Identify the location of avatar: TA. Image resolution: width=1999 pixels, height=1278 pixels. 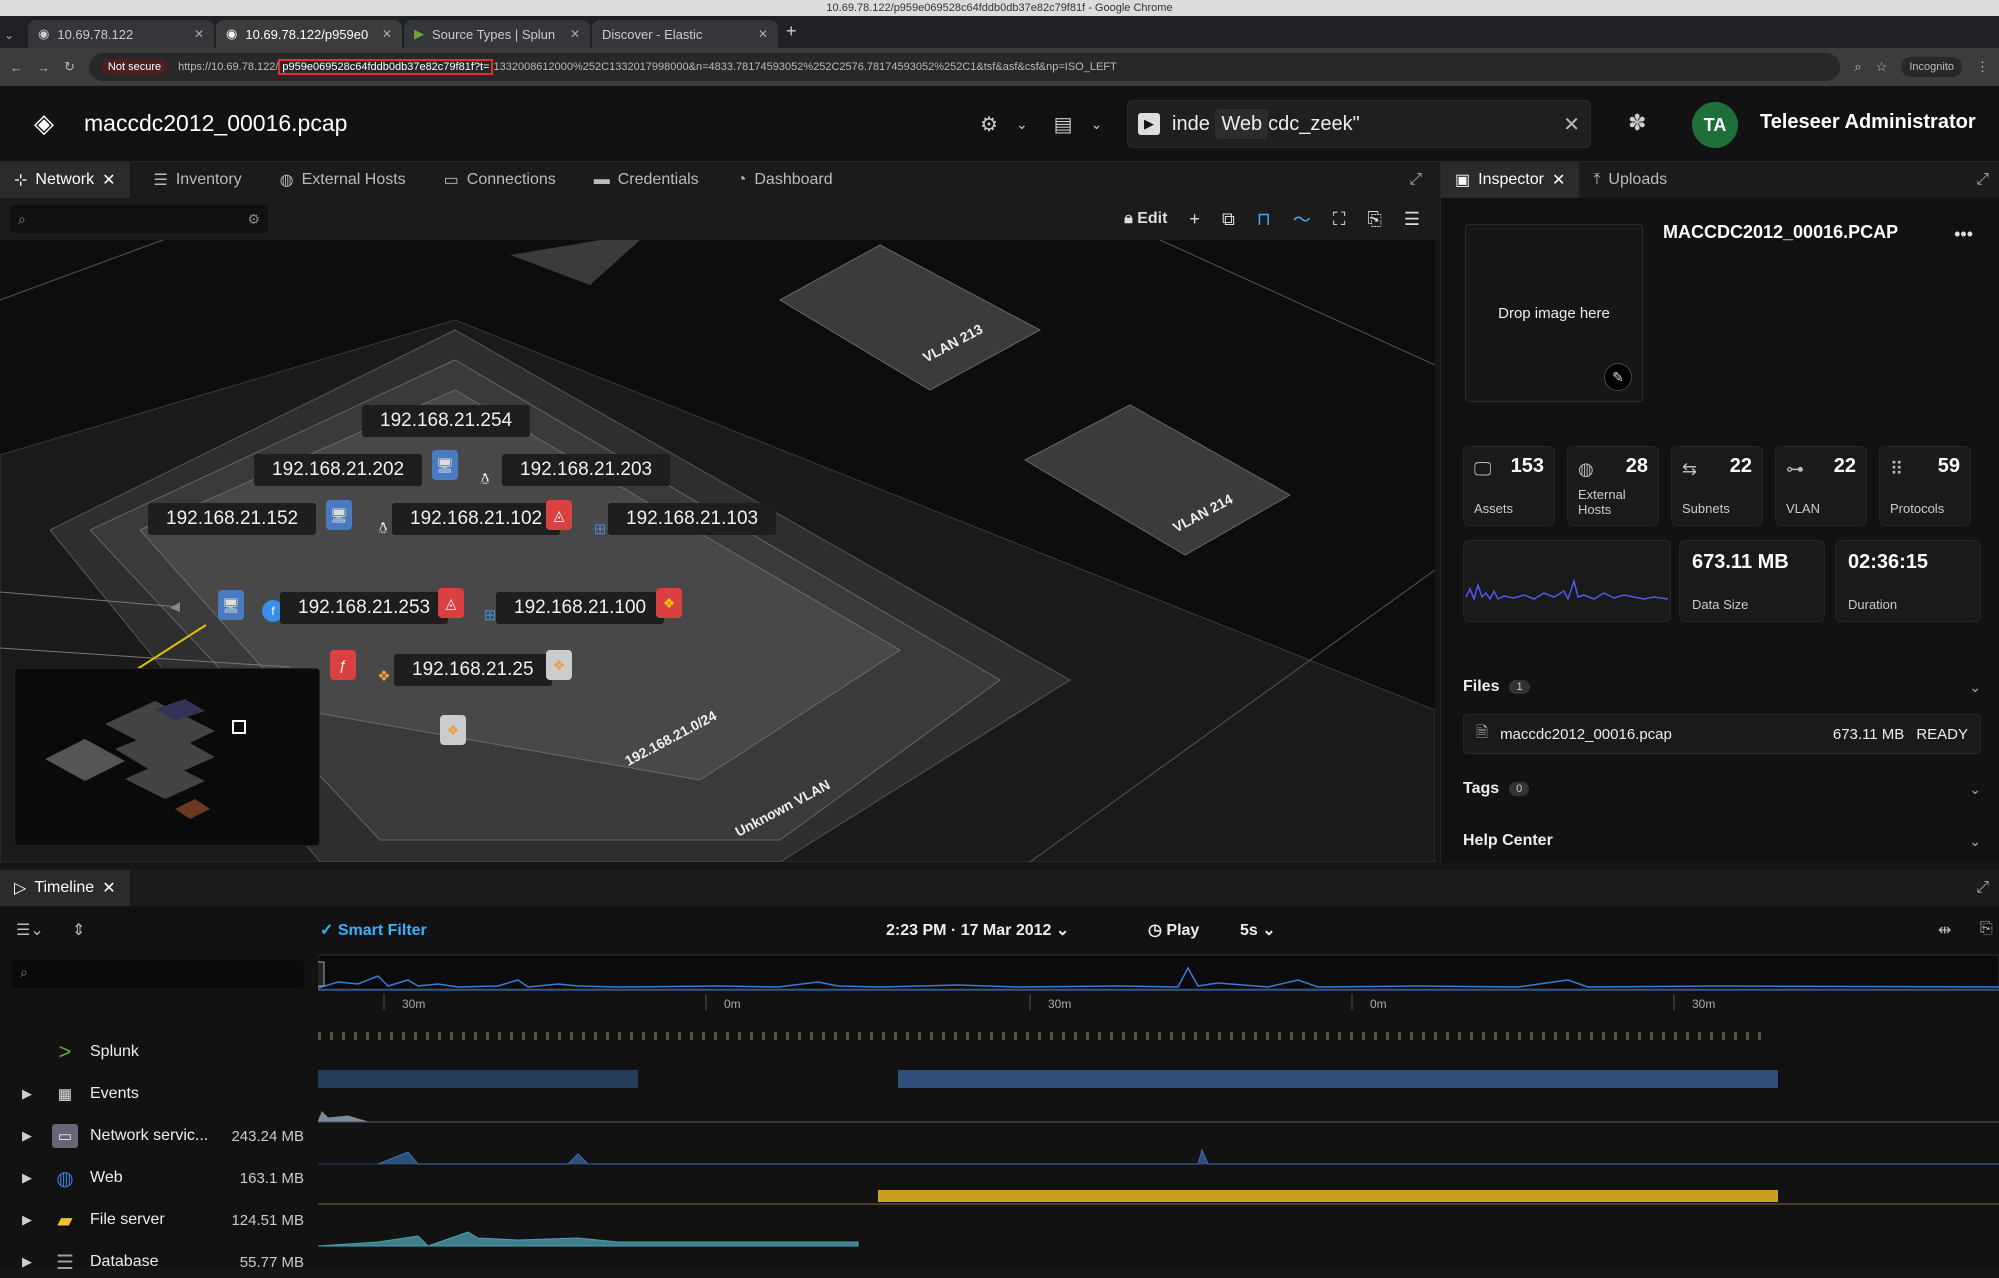
(1715, 125).